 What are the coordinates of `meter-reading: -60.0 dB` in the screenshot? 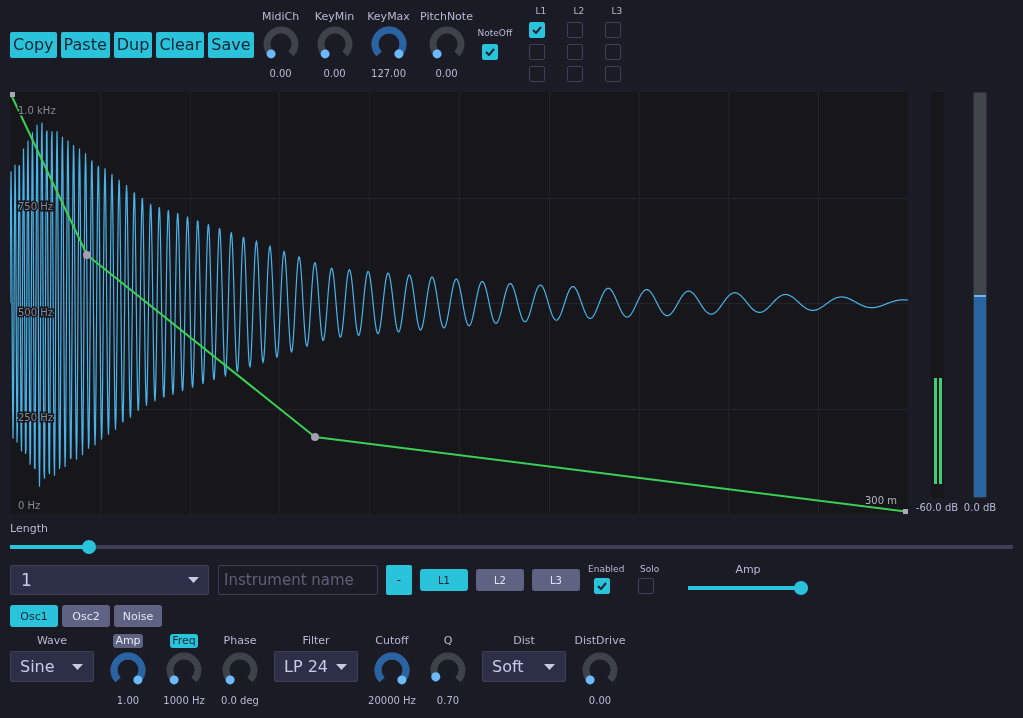 It's located at (937, 508).